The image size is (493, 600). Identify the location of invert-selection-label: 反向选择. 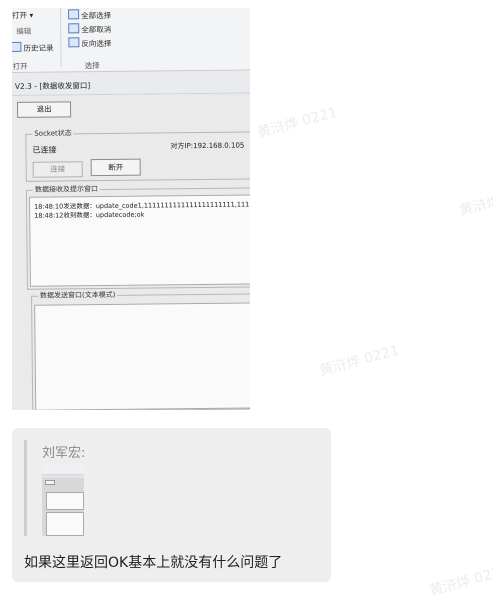
(96, 43).